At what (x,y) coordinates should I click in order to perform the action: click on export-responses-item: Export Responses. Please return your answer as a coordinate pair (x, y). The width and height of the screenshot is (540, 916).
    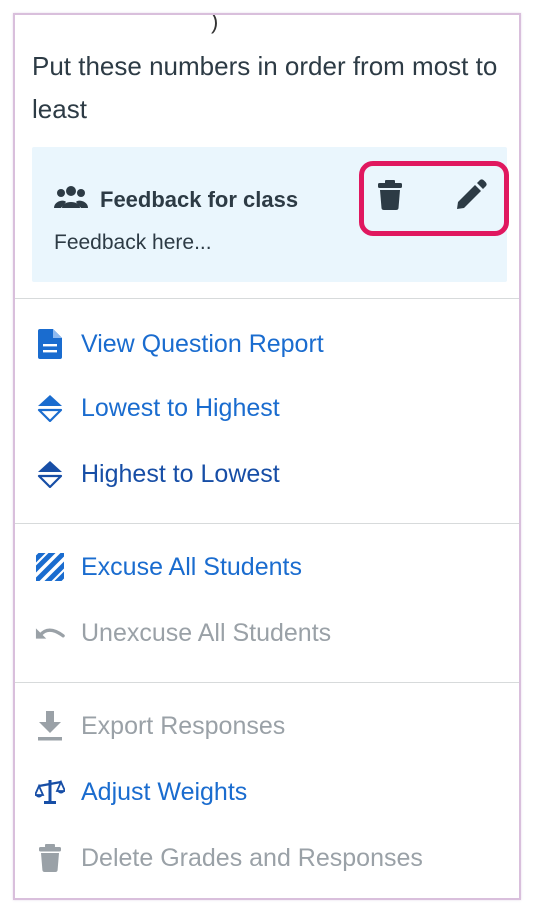
    Looking at the image, I should click on (160, 726).